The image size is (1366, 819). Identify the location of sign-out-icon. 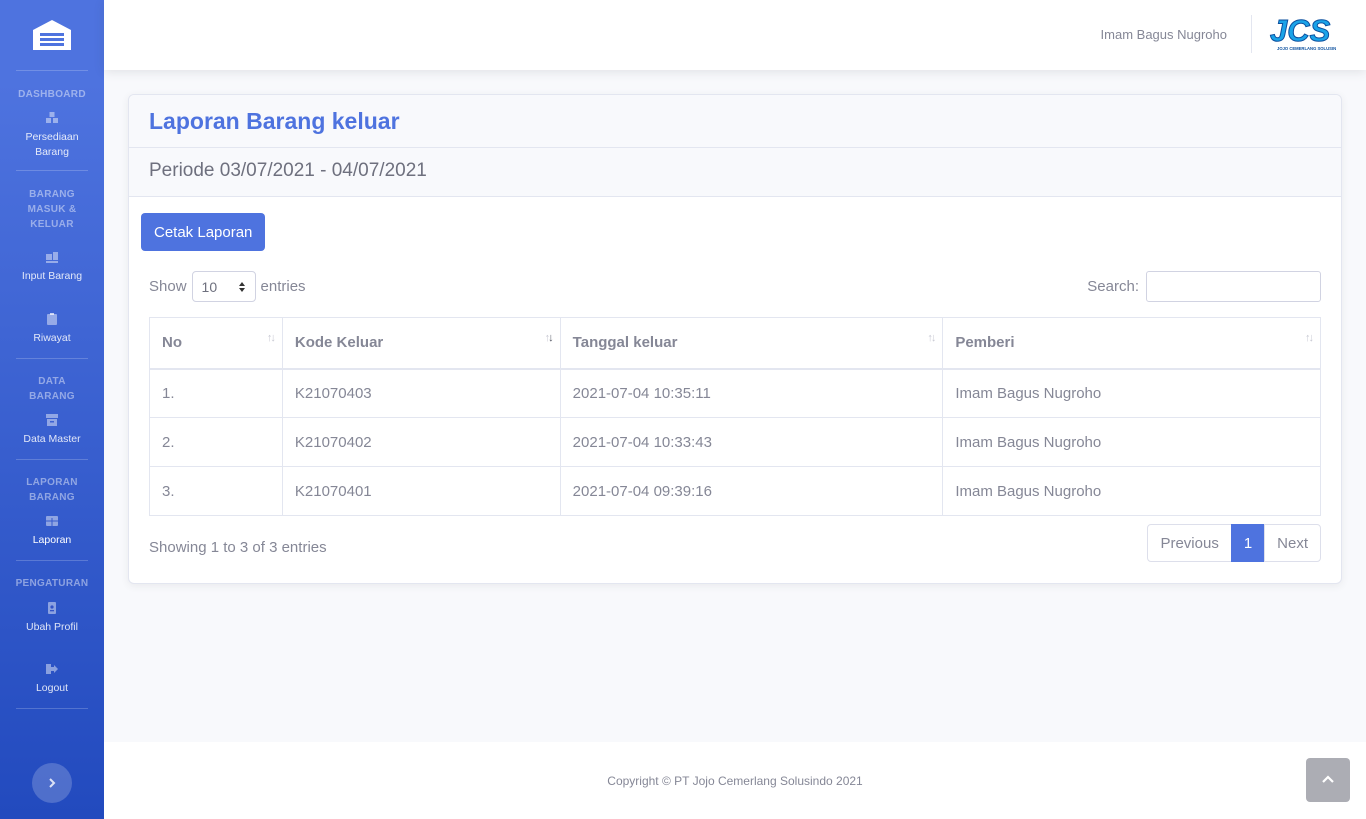
(52, 669).